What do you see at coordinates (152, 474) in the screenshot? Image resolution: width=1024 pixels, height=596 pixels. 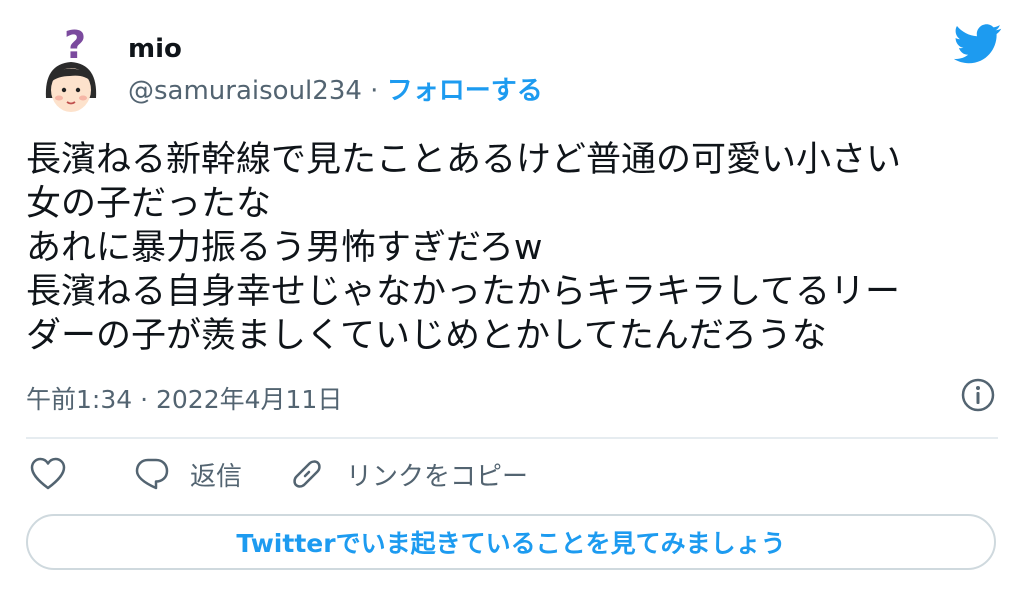 I see `reply-bubble-icon` at bounding box center [152, 474].